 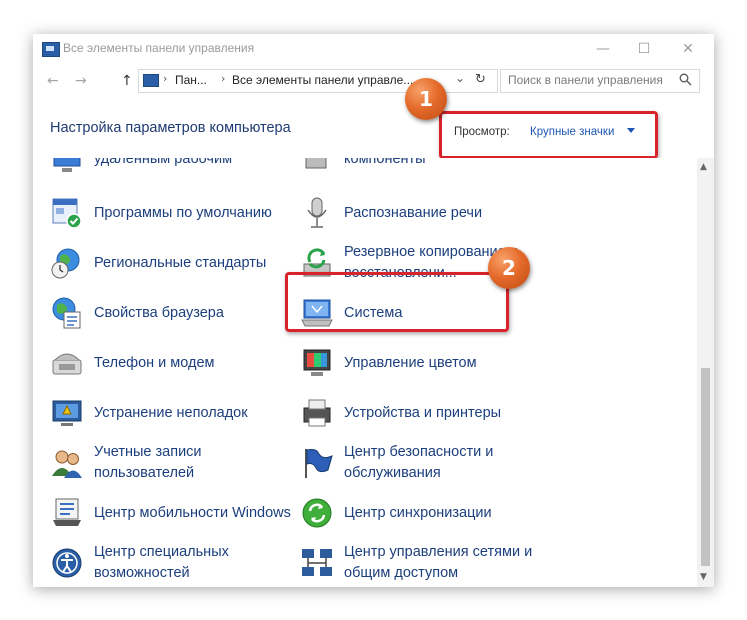 I want to click on view-label: Просмотр:, so click(x=482, y=132).